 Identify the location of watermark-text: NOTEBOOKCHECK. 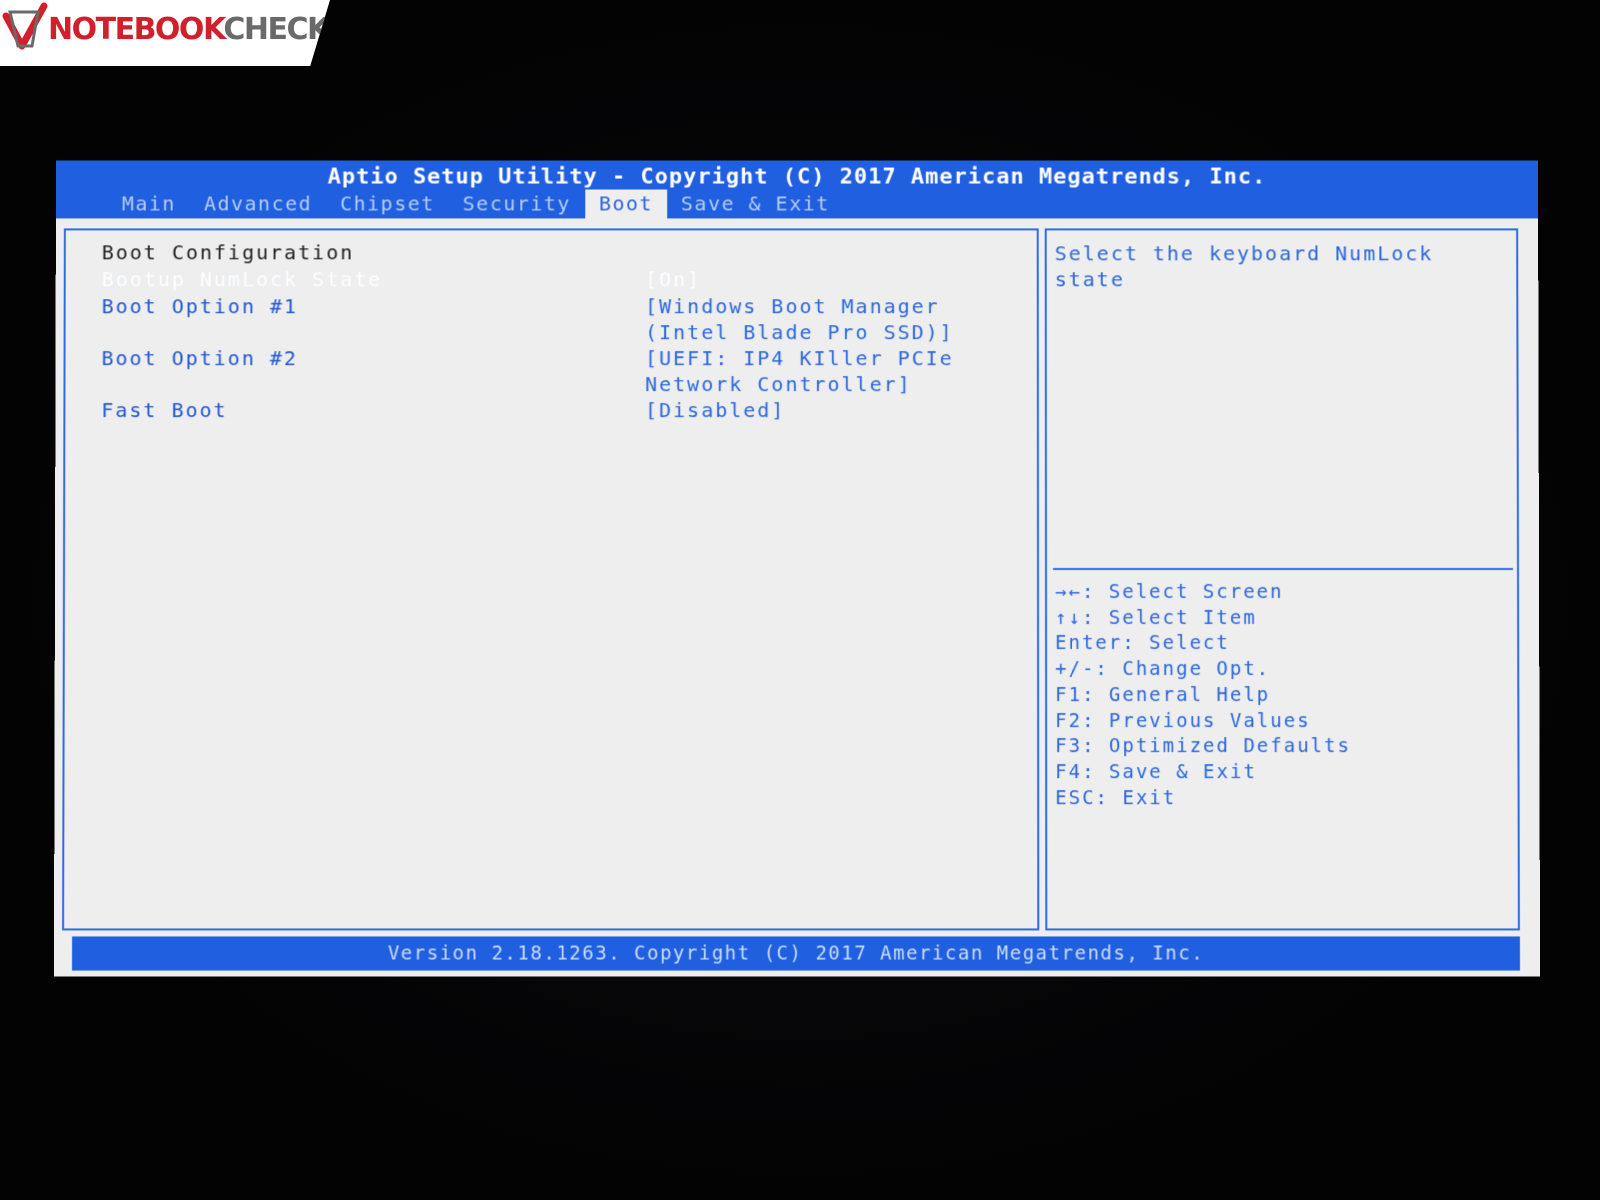
(189, 29).